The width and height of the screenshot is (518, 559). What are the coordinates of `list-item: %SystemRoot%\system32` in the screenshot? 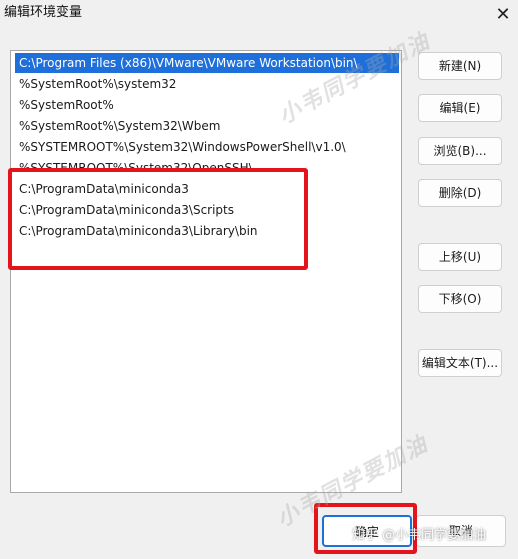 It's located at (207, 84).